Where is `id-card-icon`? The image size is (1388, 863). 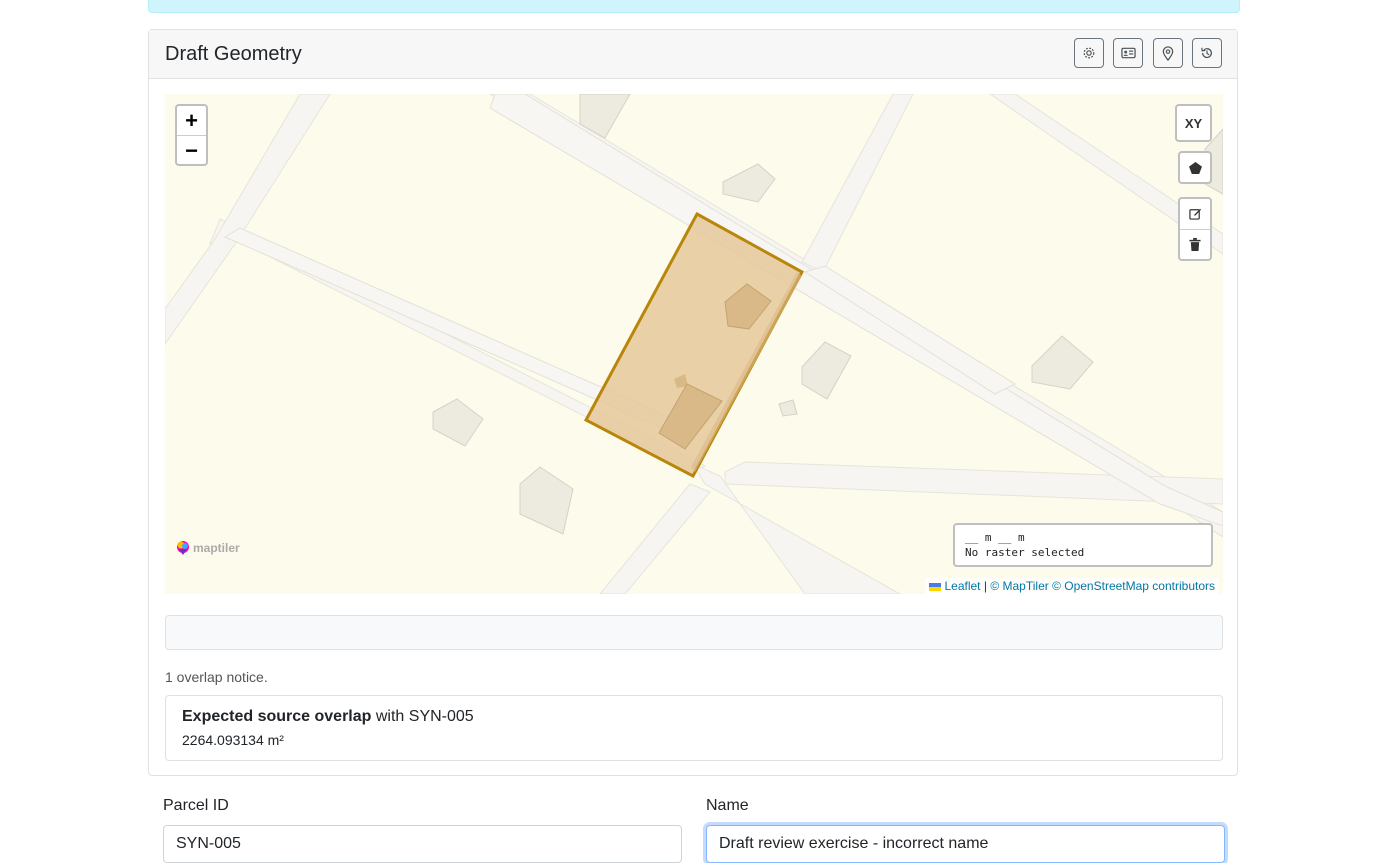 id-card-icon is located at coordinates (1128, 53).